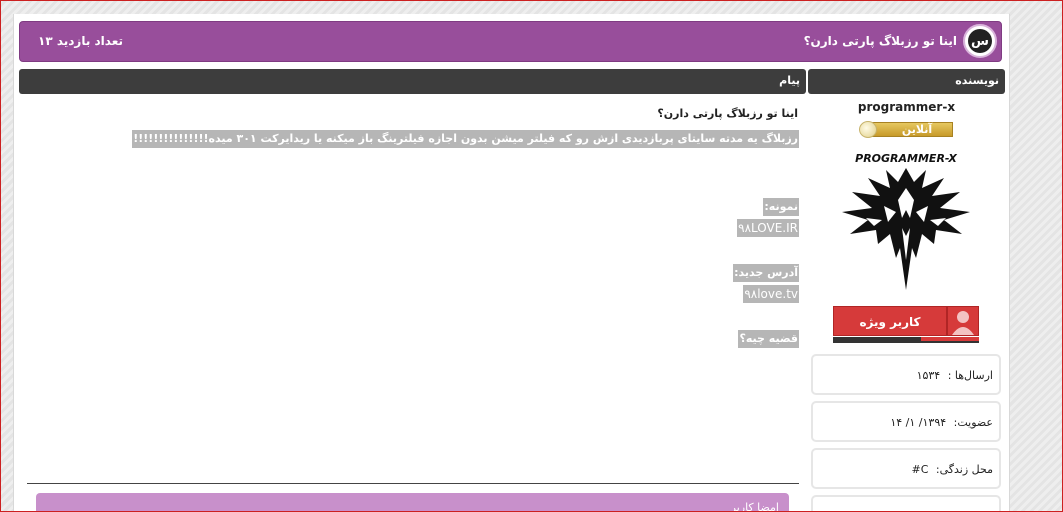 The image size is (1063, 512). What do you see at coordinates (912, 129) in the screenshot?
I see `online-status-label: آنلاین` at bounding box center [912, 129].